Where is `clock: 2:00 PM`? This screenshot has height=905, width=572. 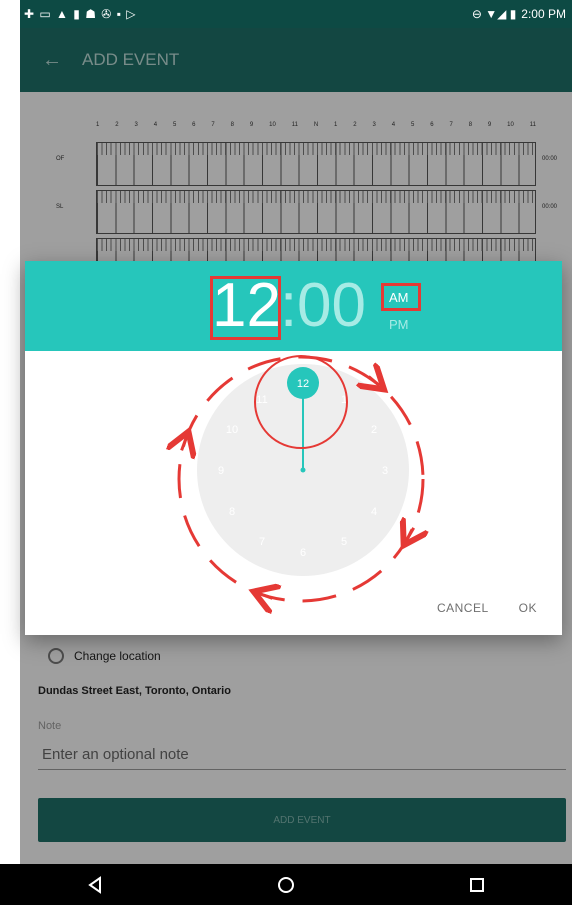 clock: 2:00 PM is located at coordinates (543, 14).